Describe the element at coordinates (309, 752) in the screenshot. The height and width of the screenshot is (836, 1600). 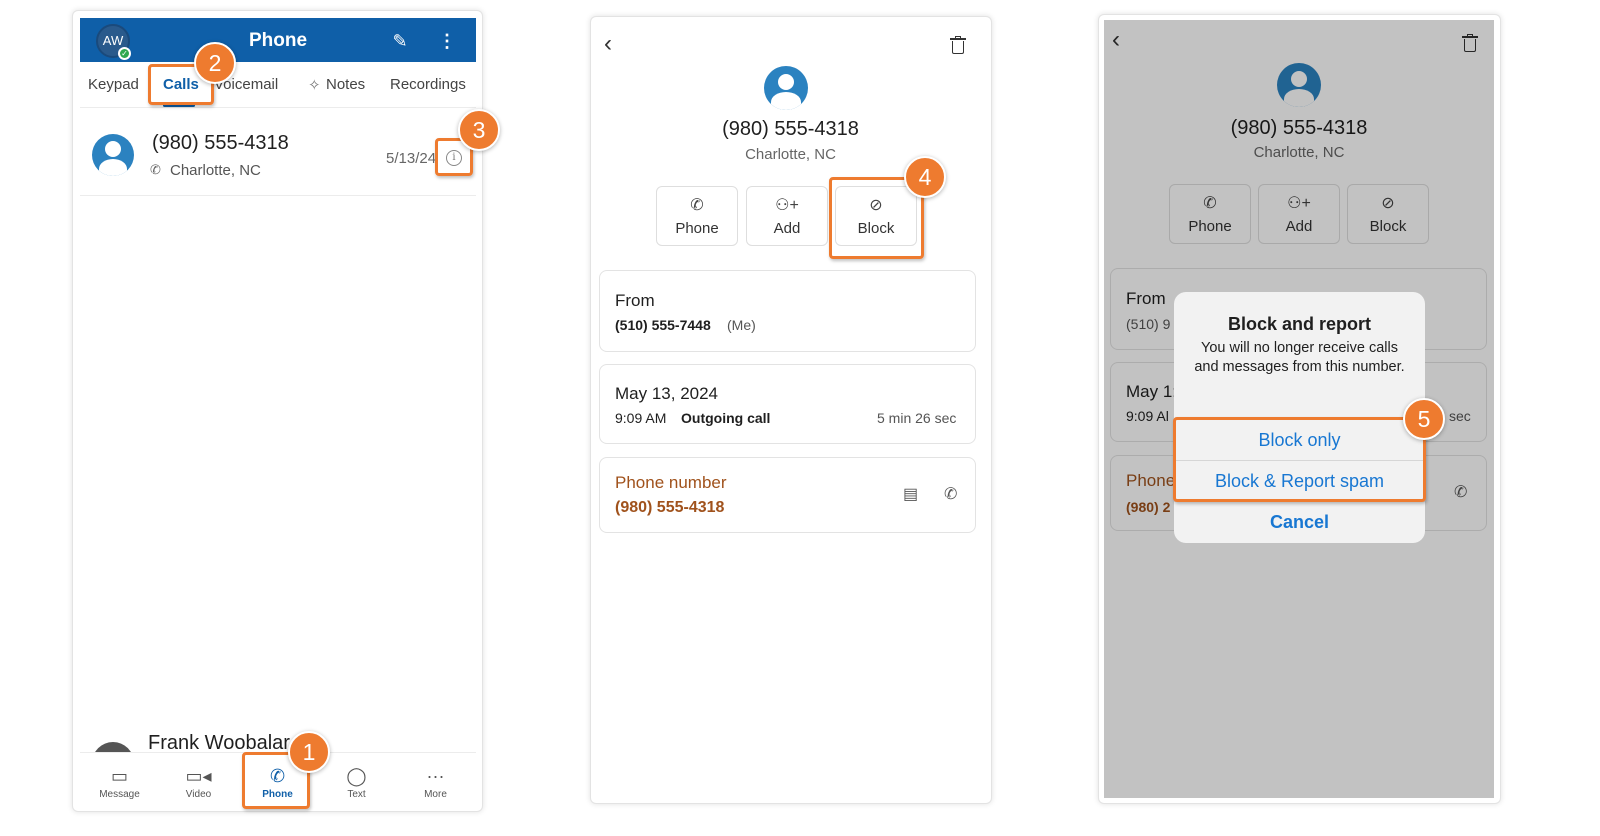
I see `callout-badge-1: 1` at that location.